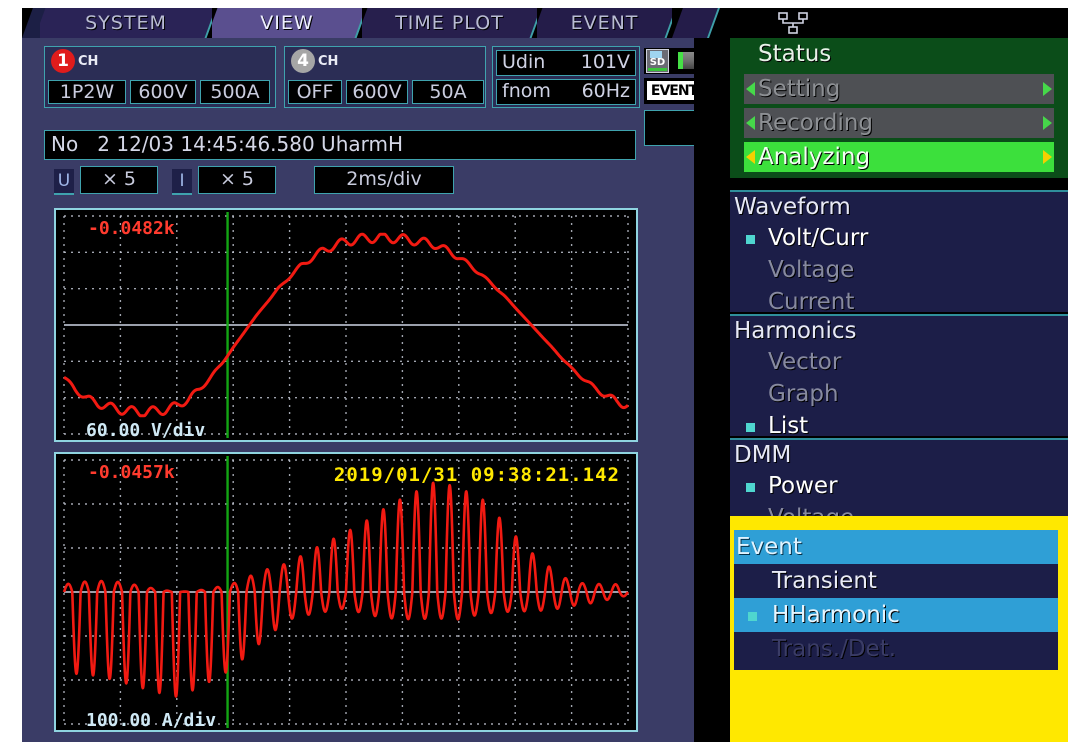 The image size is (1086, 750). What do you see at coordinates (896, 547) in the screenshot?
I see `event-menu-header: Event` at bounding box center [896, 547].